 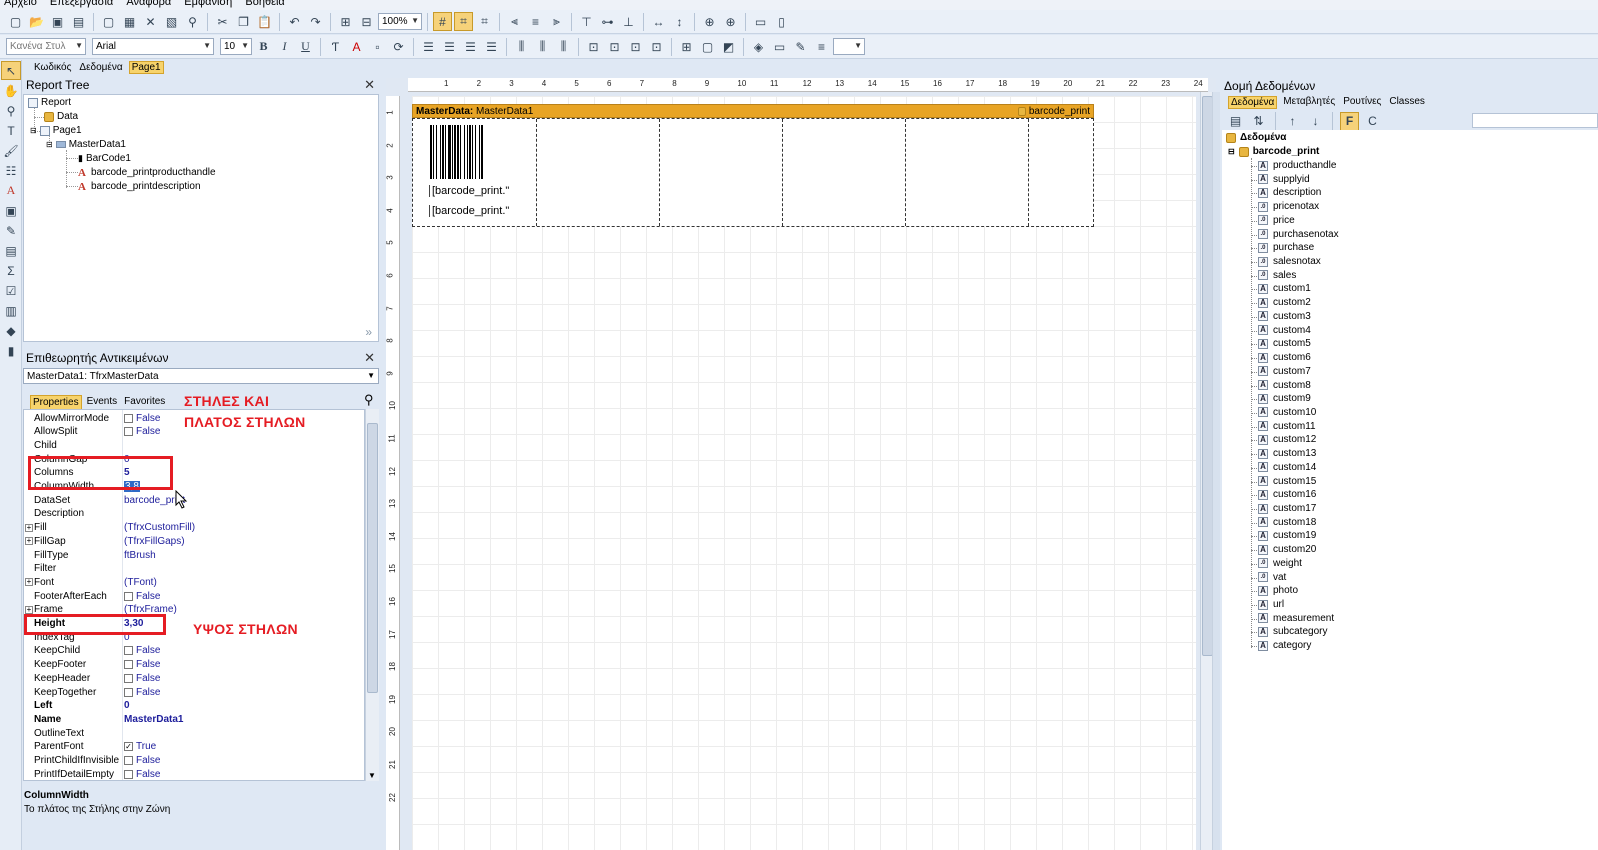 What do you see at coordinates (56, 130) in the screenshot?
I see `tree-item-page1: ⊟ Page1` at bounding box center [56, 130].